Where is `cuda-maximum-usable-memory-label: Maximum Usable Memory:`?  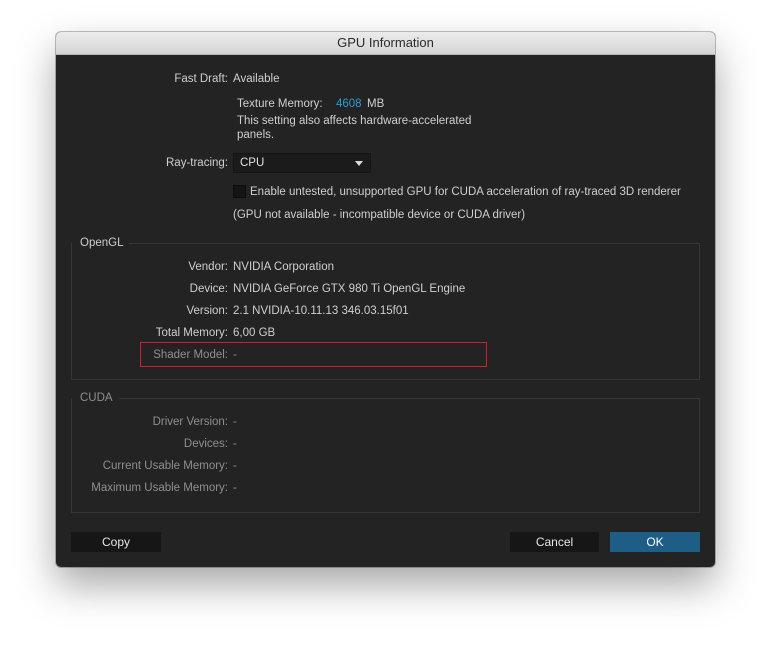
cuda-maximum-usable-memory-label: Maximum Usable Memory: is located at coordinates (159, 488).